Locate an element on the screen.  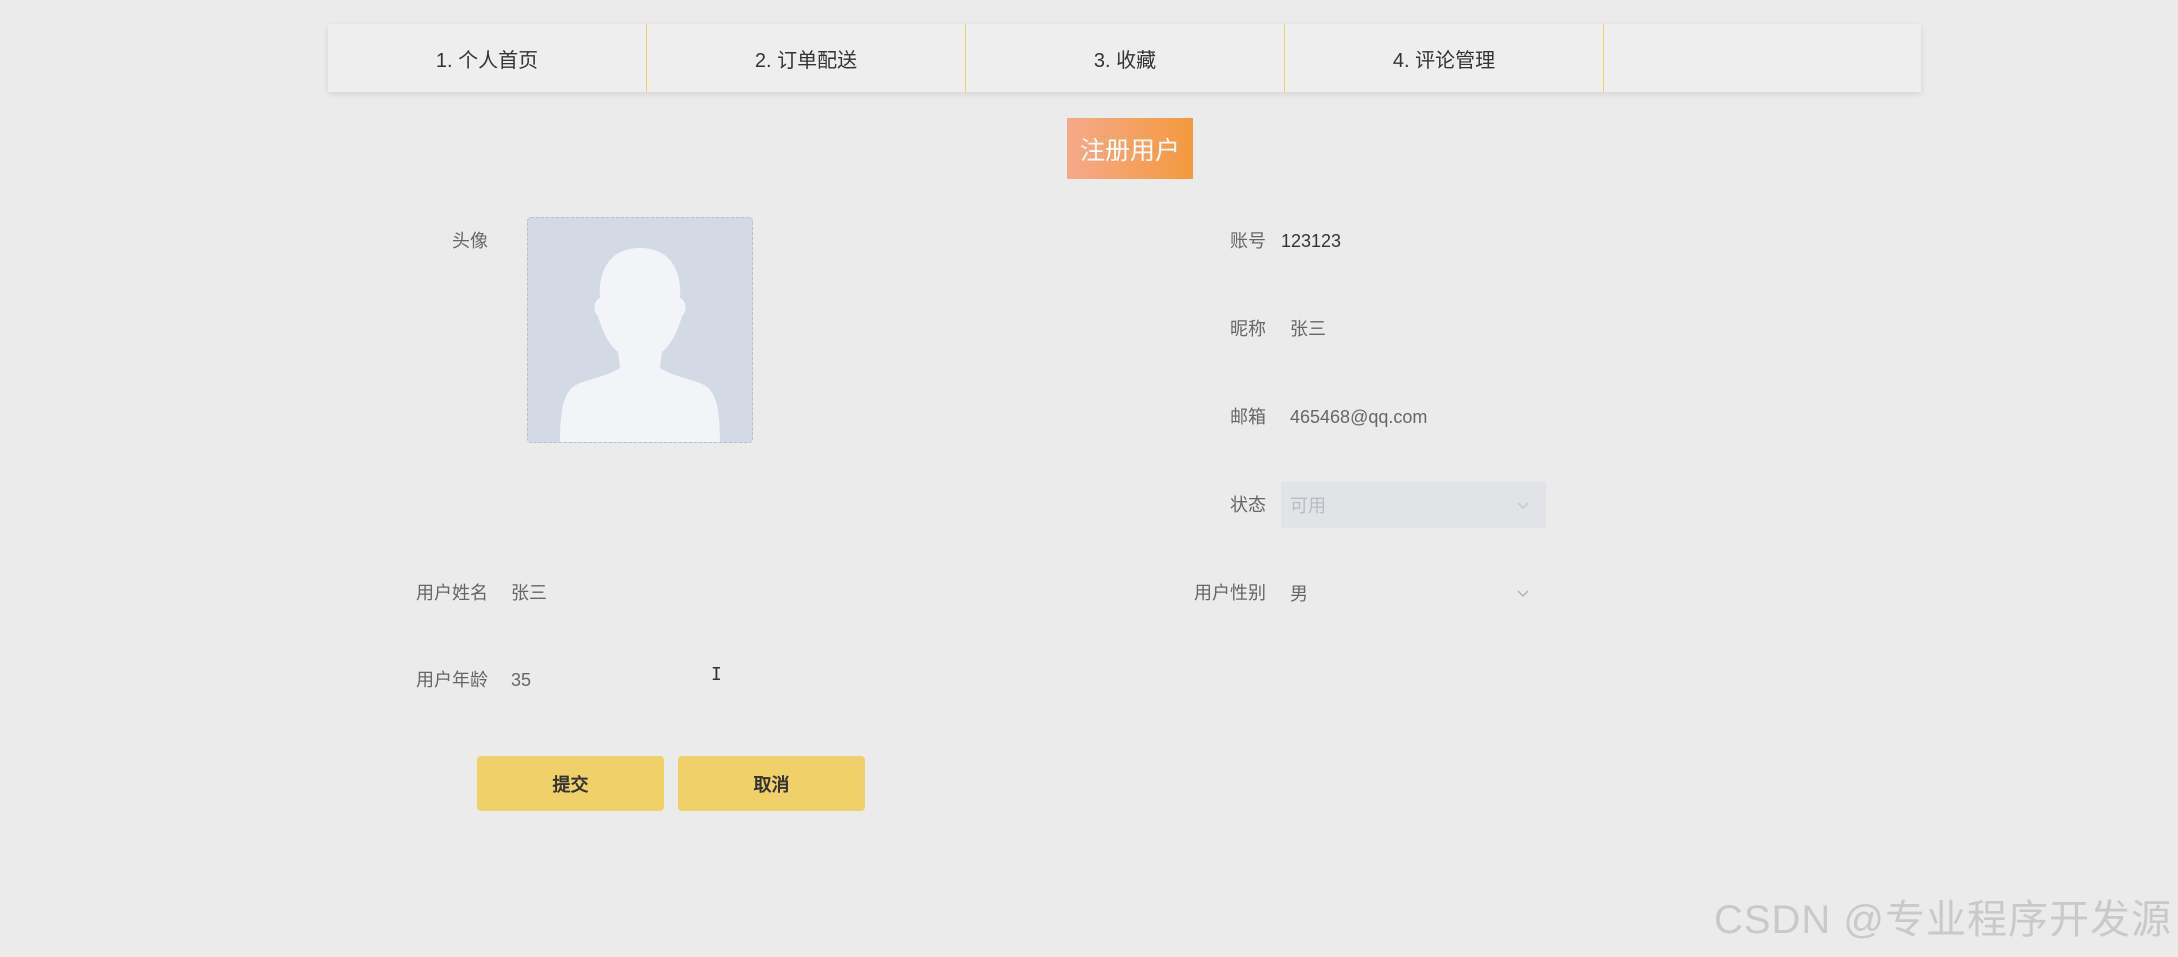
user-silhouette-icon is located at coordinates (640, 330).